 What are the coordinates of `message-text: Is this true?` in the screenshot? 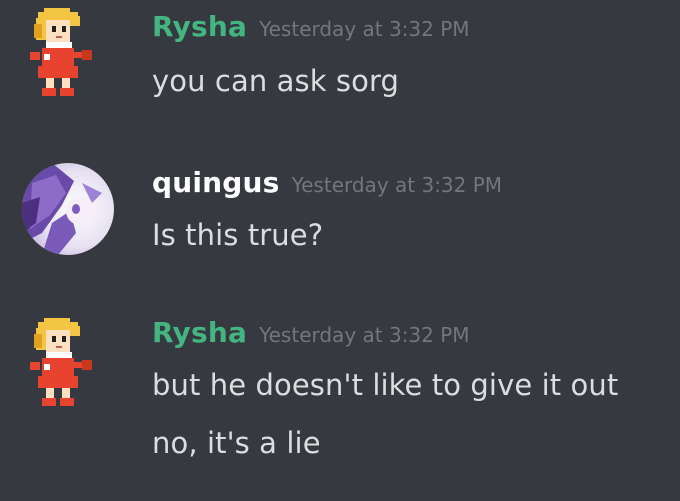 It's located at (238, 235).